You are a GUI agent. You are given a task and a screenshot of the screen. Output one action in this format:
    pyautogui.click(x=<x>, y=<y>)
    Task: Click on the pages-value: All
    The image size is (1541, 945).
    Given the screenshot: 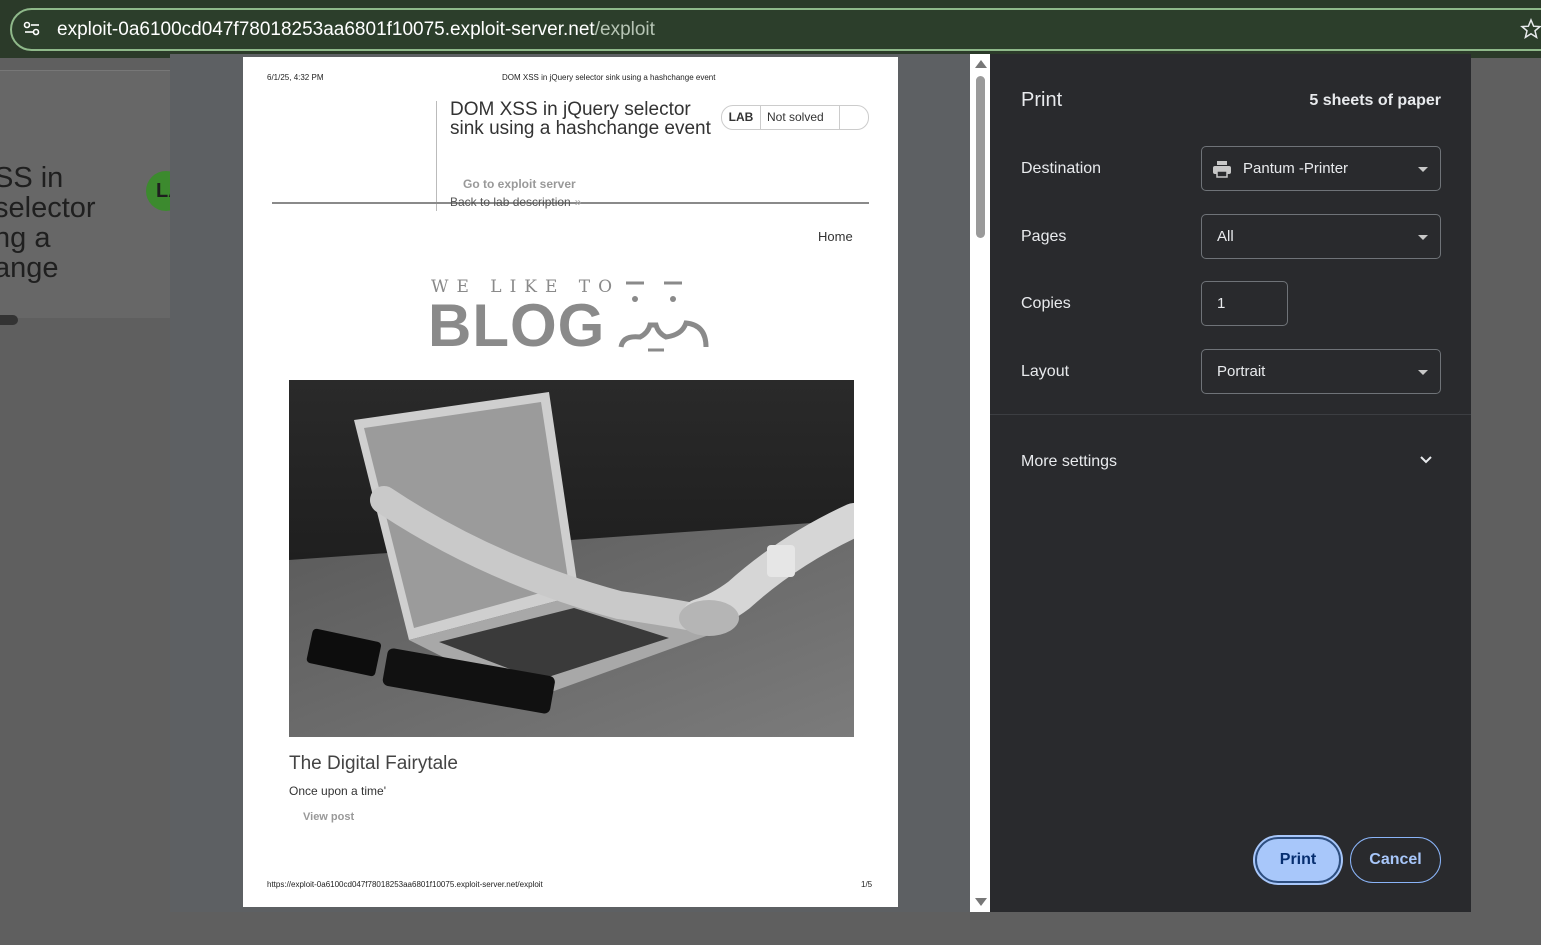 What is the action you would take?
    pyautogui.click(x=1225, y=236)
    